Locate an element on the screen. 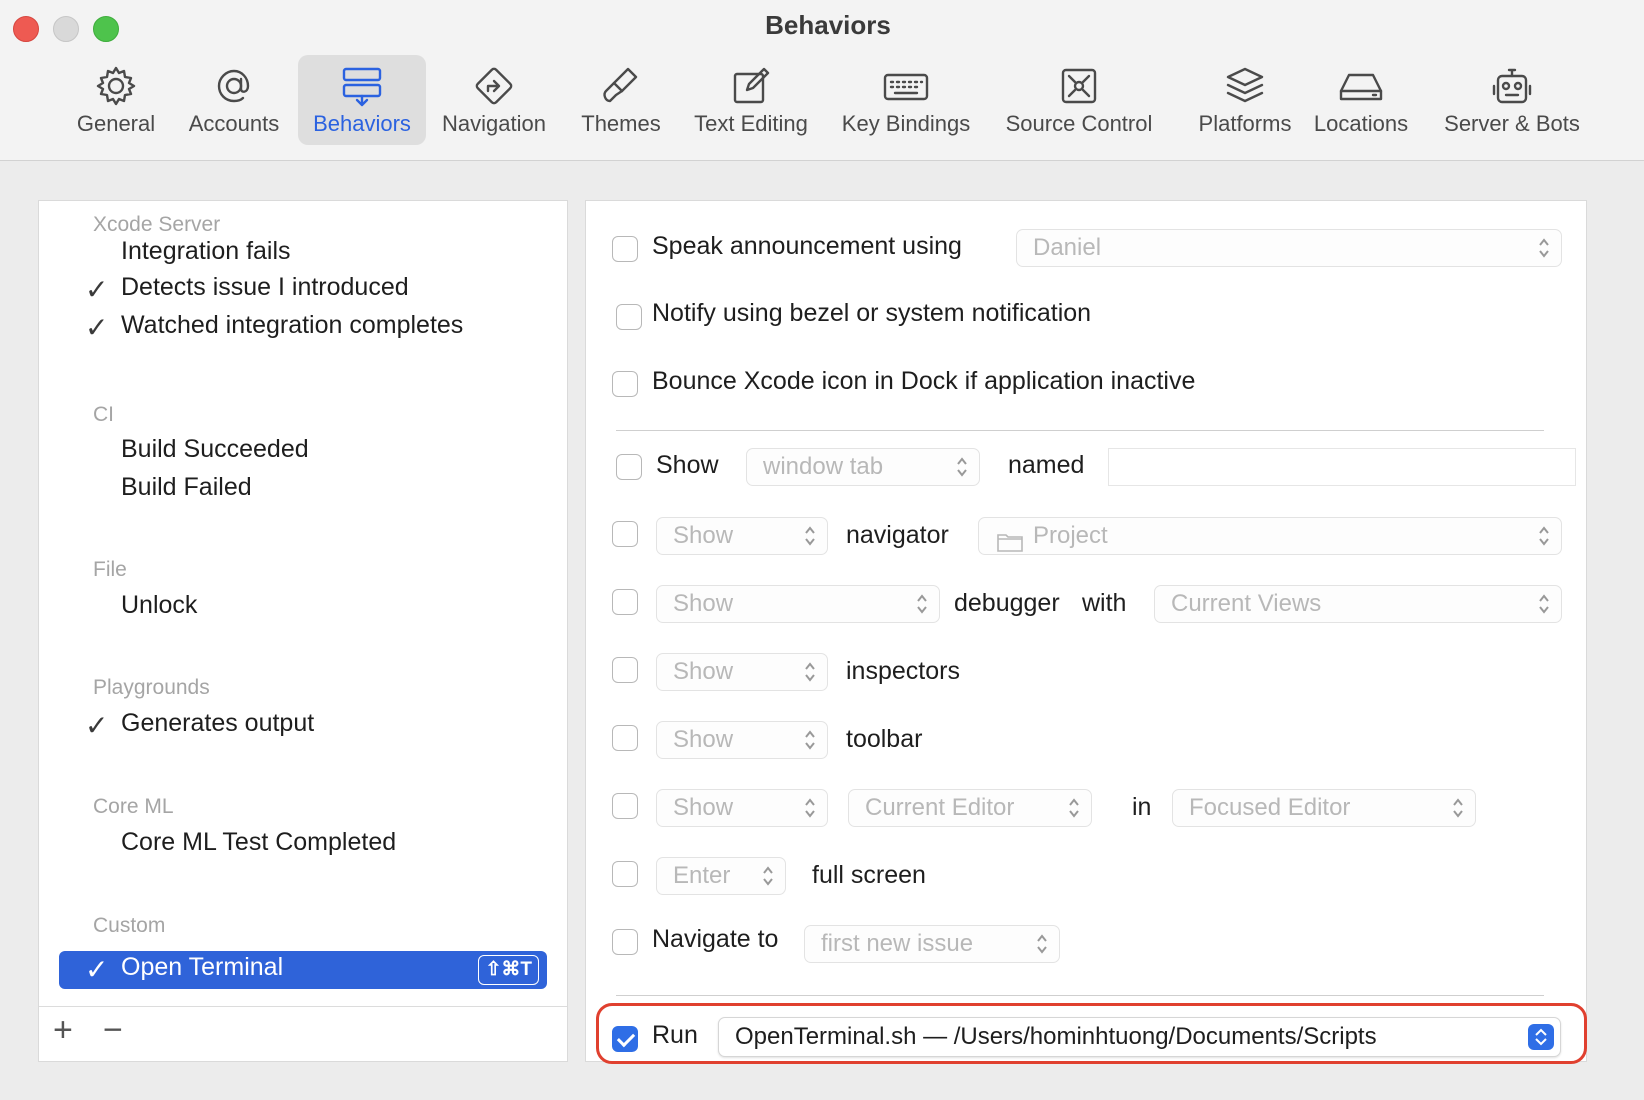  show-tab-checkbox is located at coordinates (629, 467).